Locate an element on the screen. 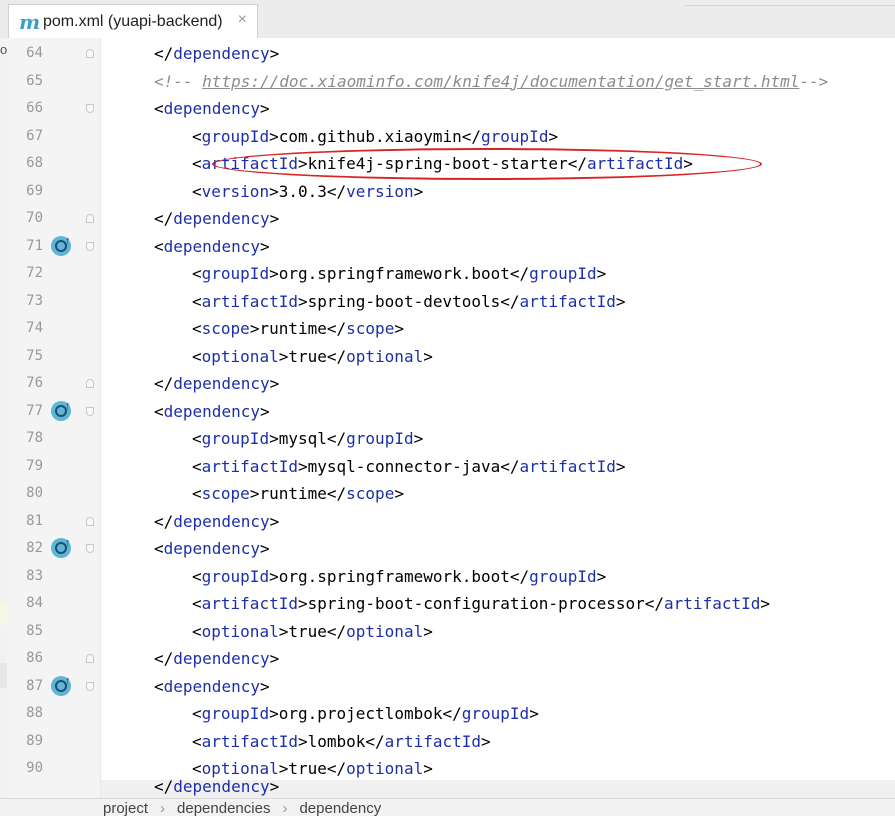 This screenshot has width=895, height=817. code-line: 71 ↑ <dependency> is located at coordinates (447, 246).